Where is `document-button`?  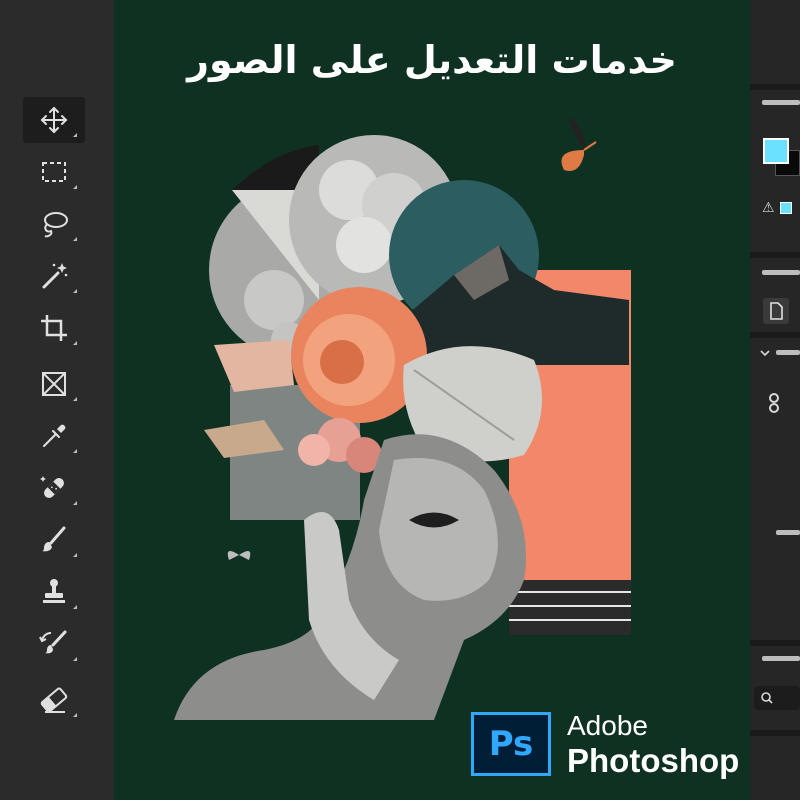 document-button is located at coordinates (776, 311).